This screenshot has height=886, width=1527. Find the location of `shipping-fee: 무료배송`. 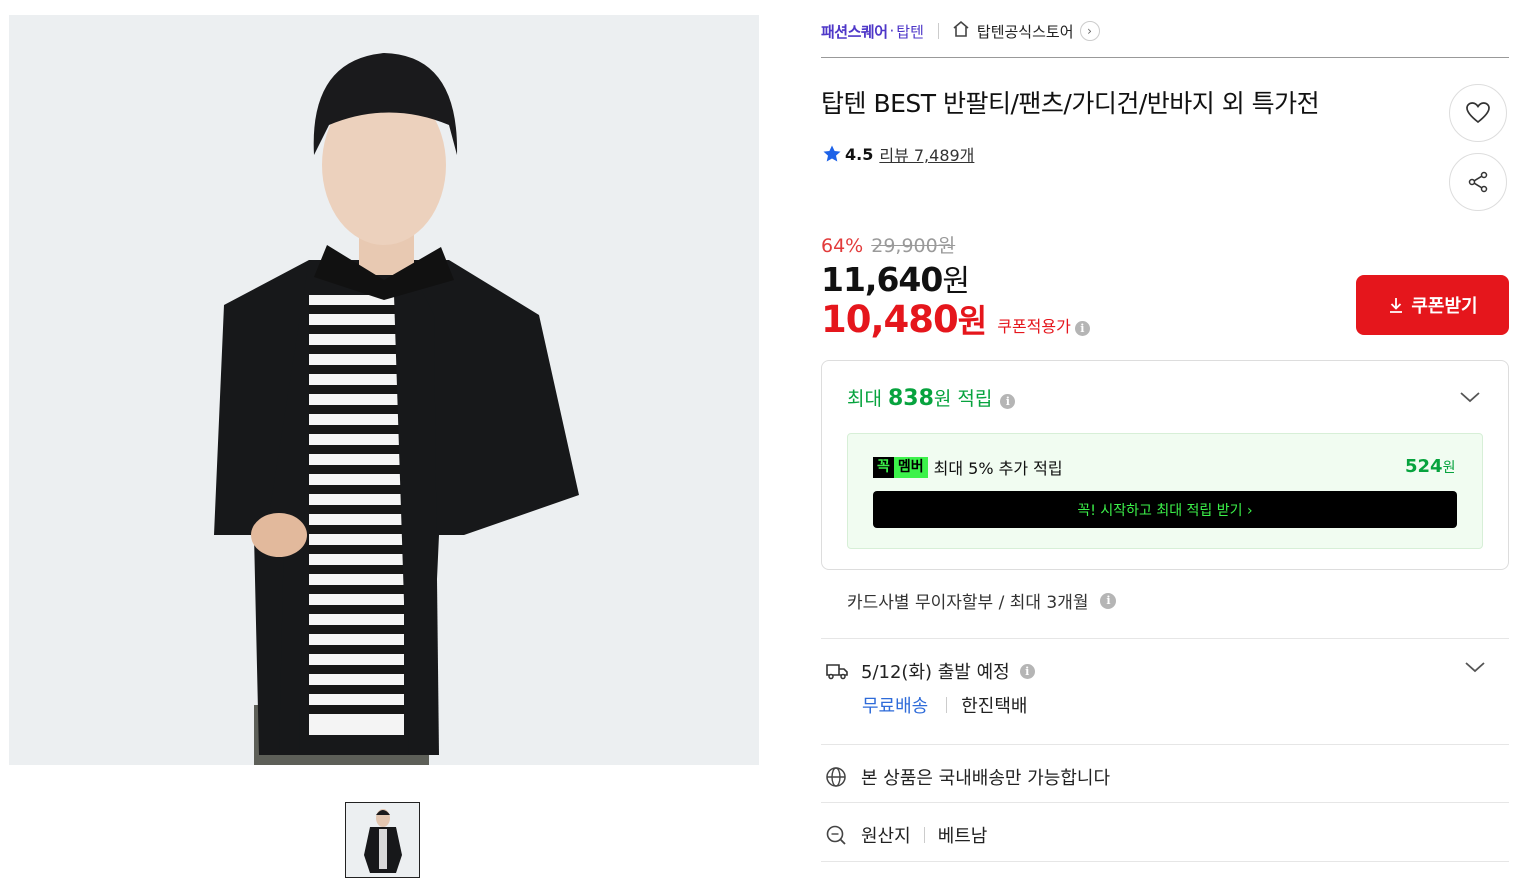

shipping-fee: 무료배송 is located at coordinates (895, 706).